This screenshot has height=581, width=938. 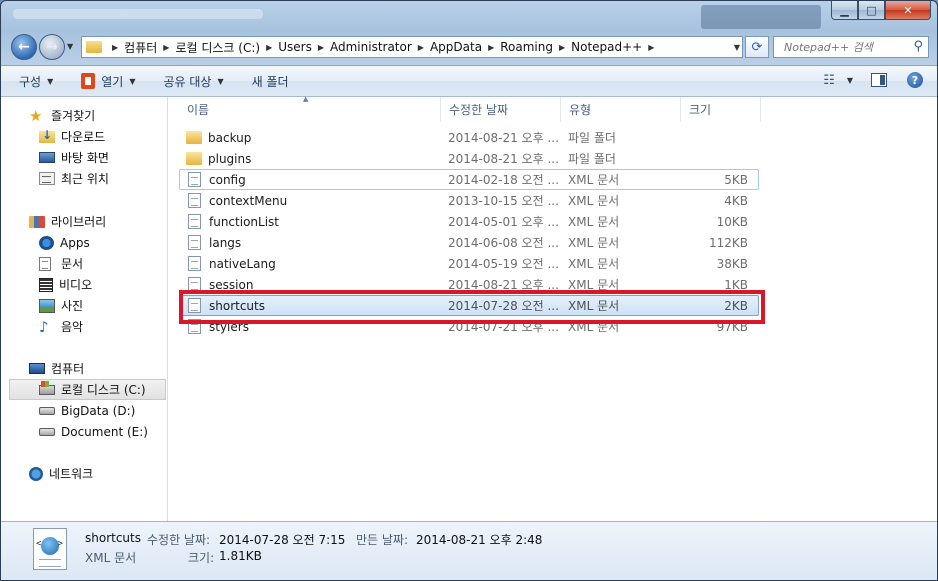 What do you see at coordinates (111, 558) in the screenshot?
I see `details-file-type: XML 문서` at bounding box center [111, 558].